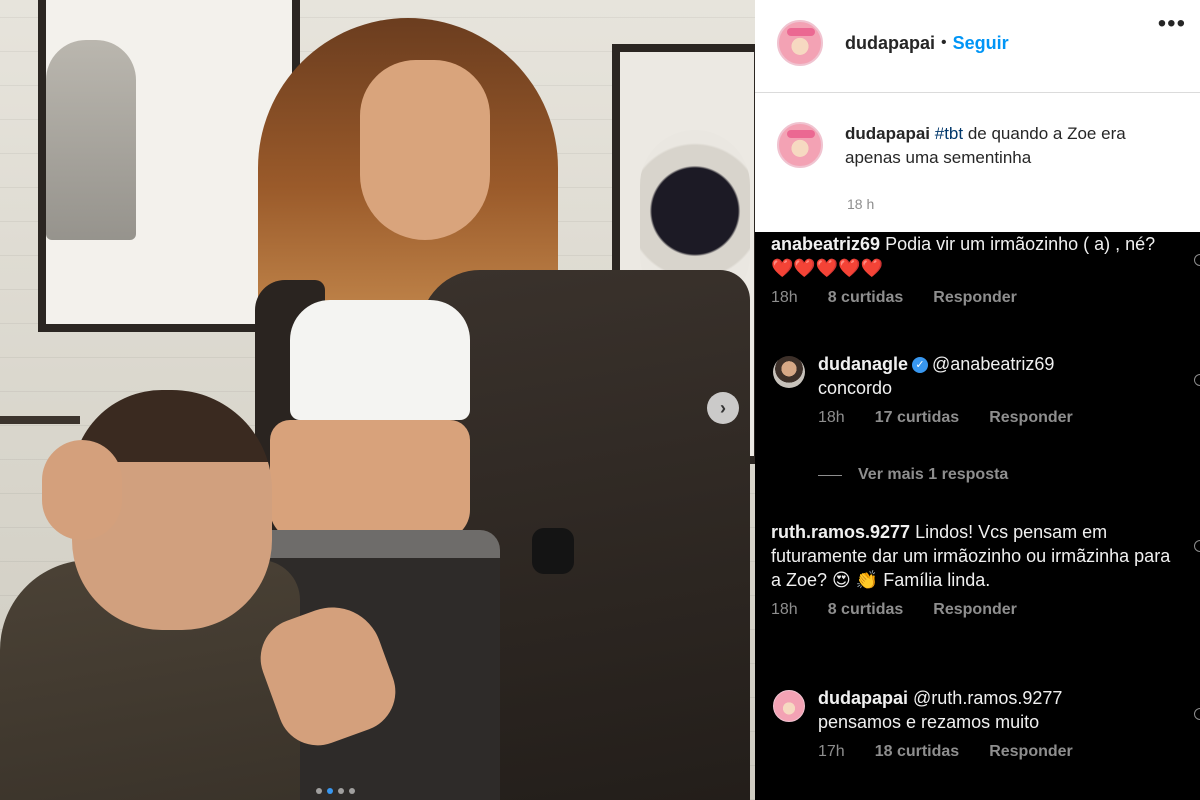  What do you see at coordinates (993, 364) in the screenshot?
I see `mention-link: @anabeatriz69` at bounding box center [993, 364].